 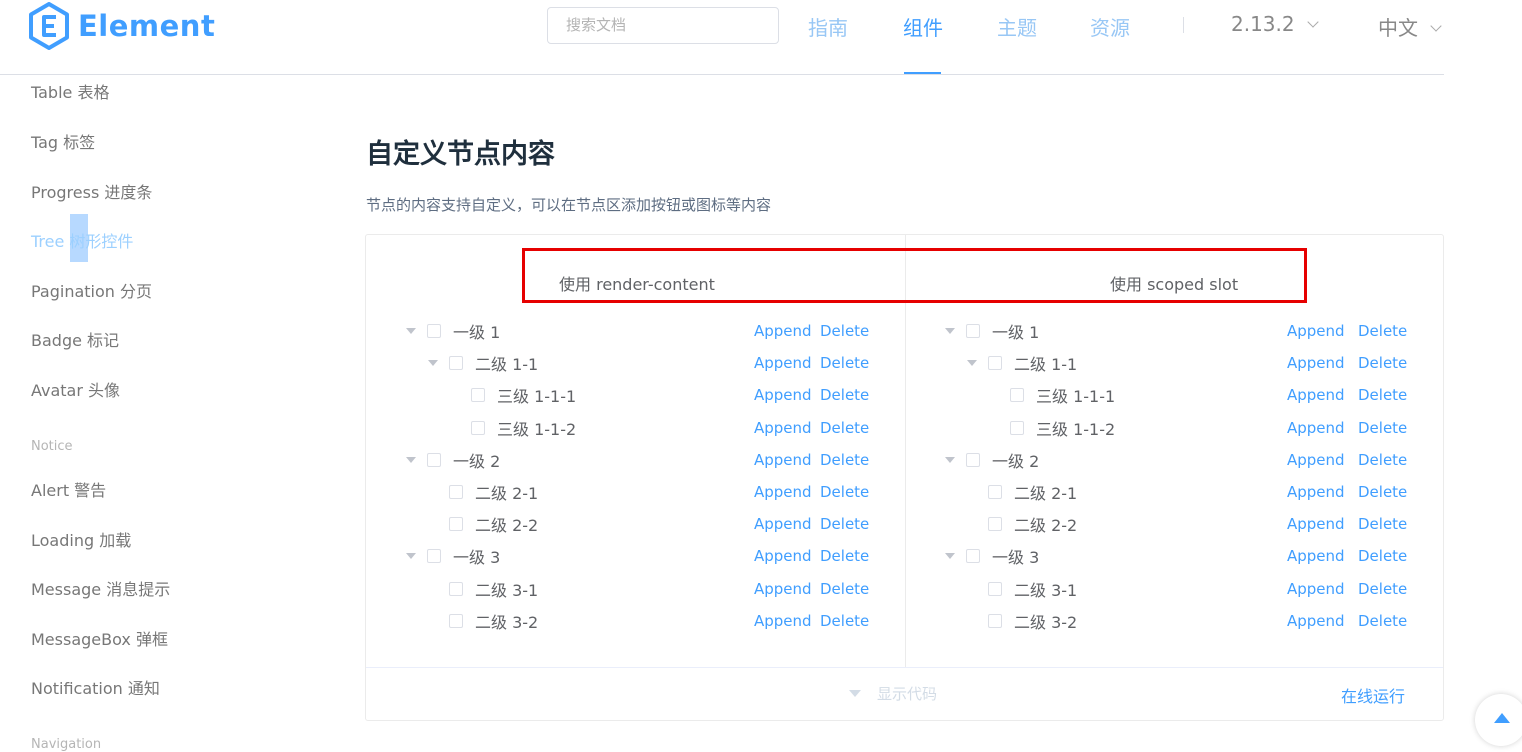 I want to click on version-select: 2.13.2, so click(x=1275, y=24).